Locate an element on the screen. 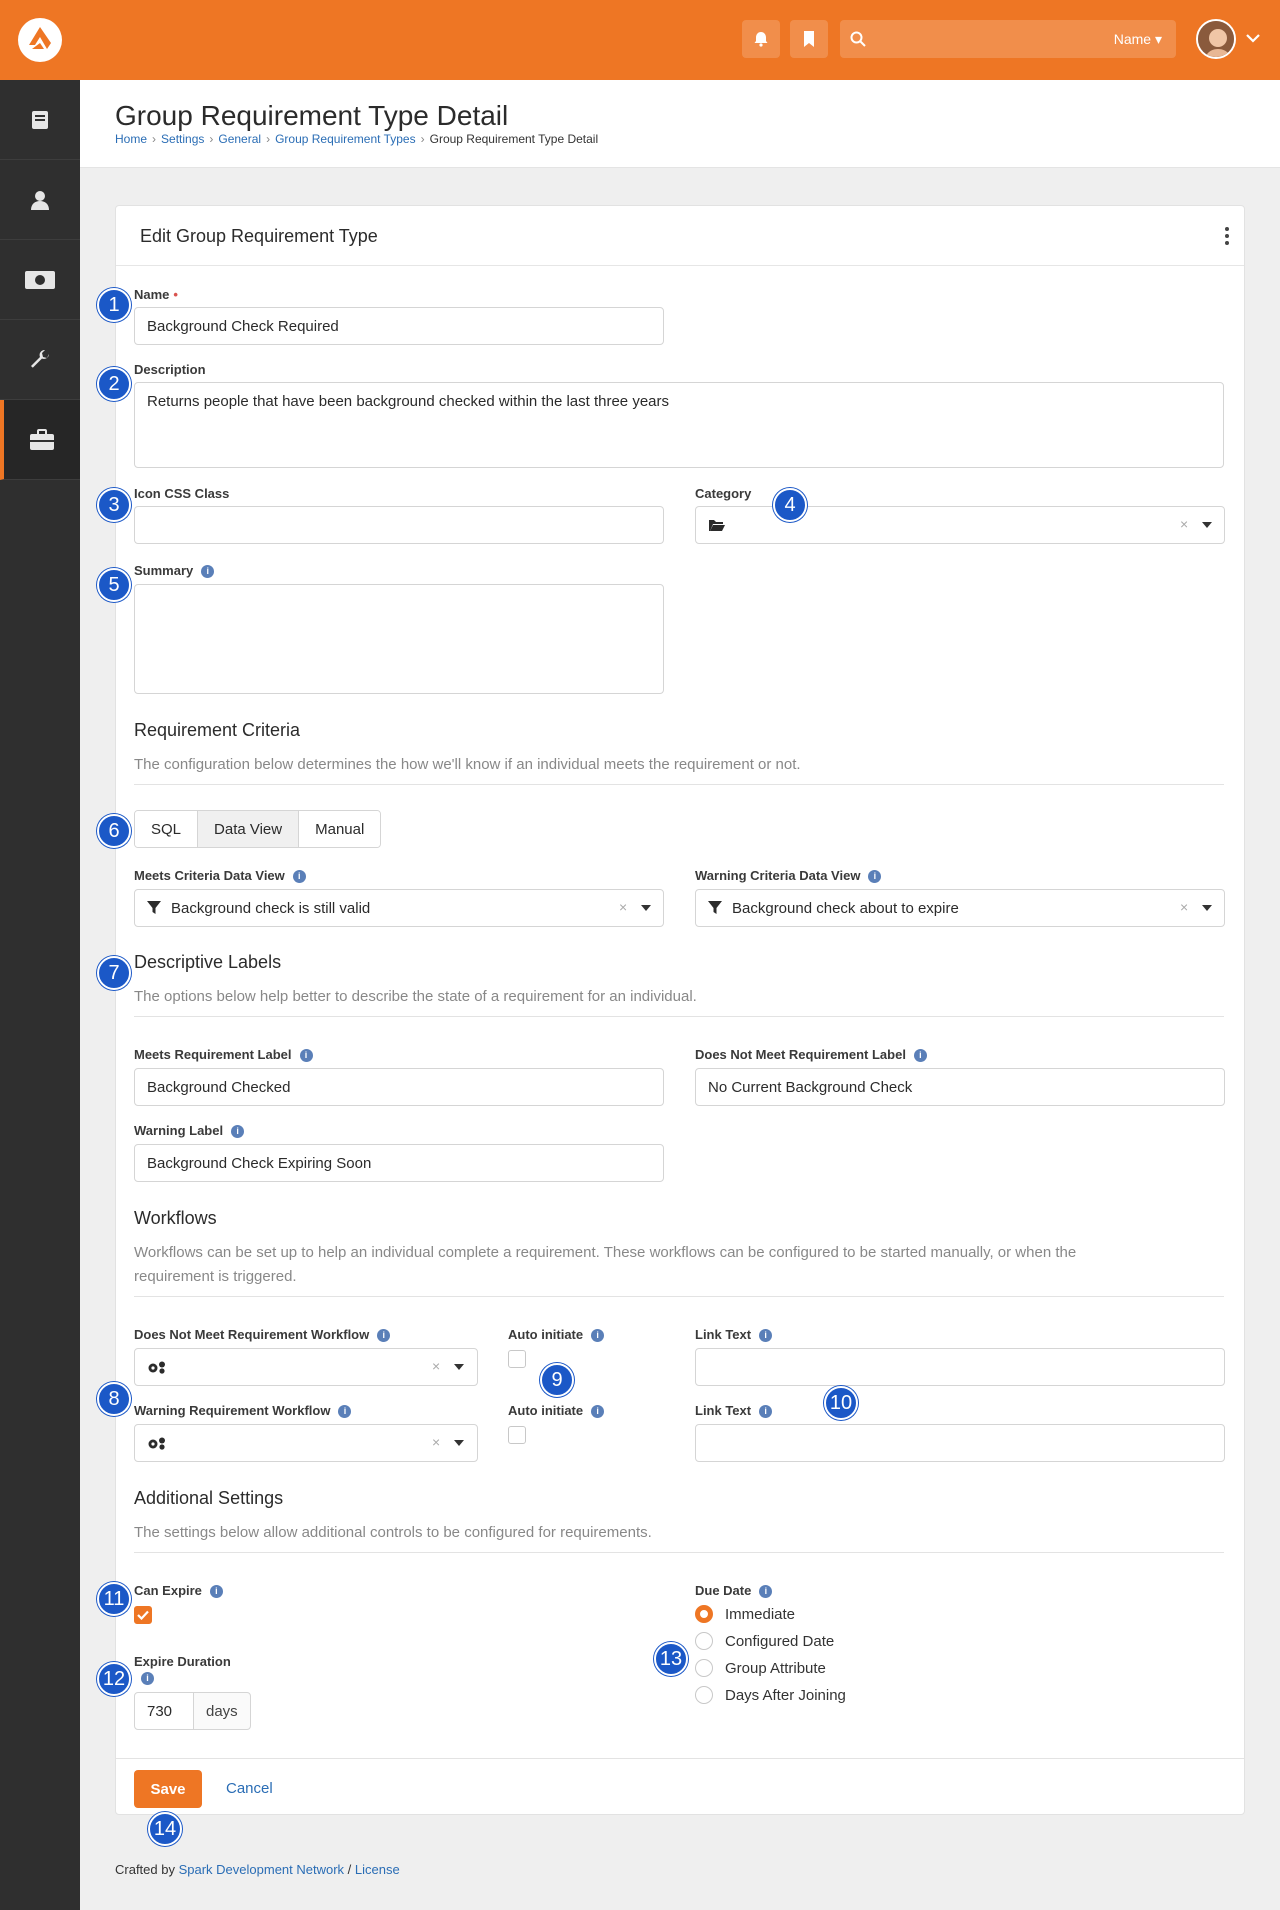  auto-initiate-label: Auto initiate i is located at coordinates (556, 1410).